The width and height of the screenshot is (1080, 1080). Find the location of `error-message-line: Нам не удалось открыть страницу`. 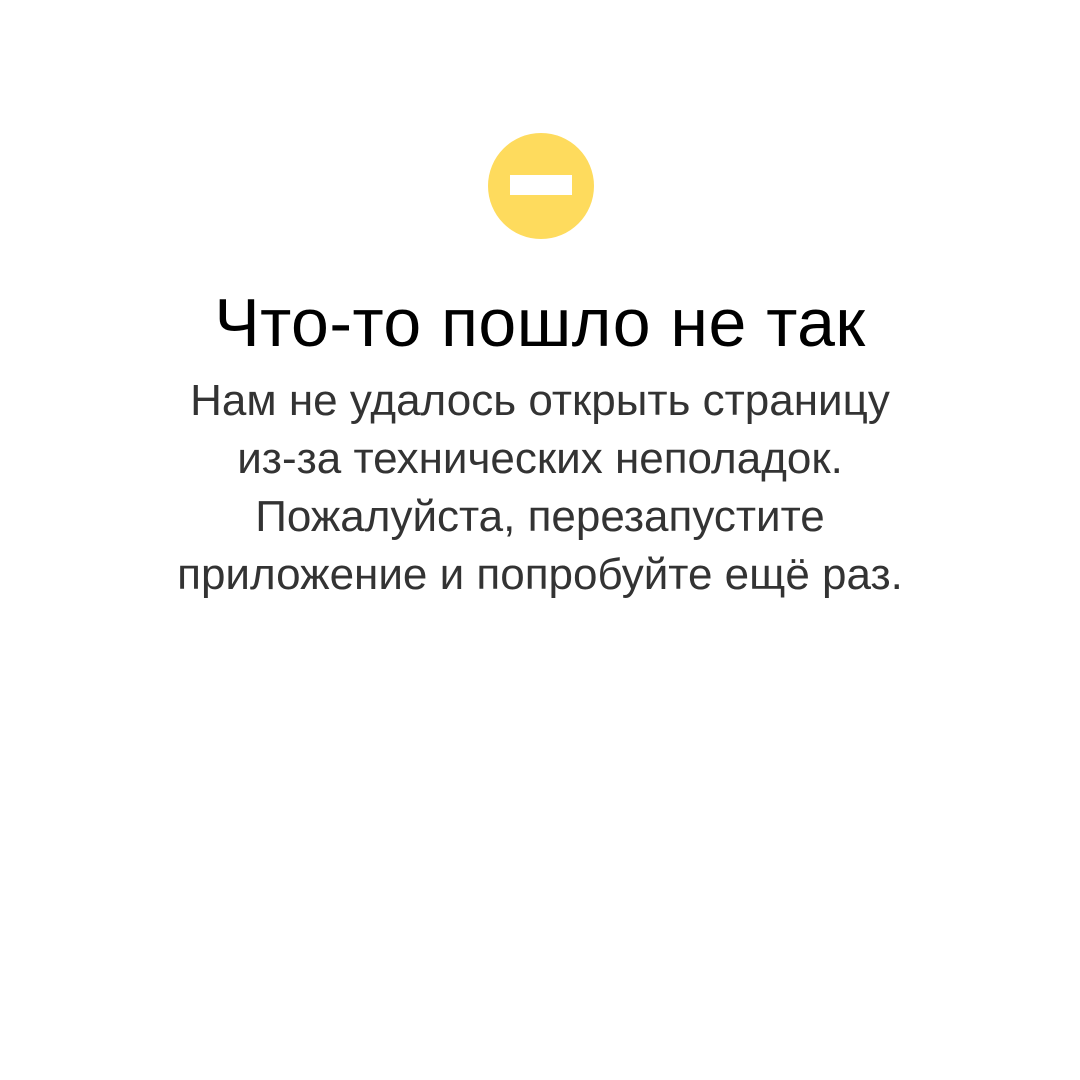

error-message-line: Нам не удалось открыть страницу is located at coordinates (540, 400).